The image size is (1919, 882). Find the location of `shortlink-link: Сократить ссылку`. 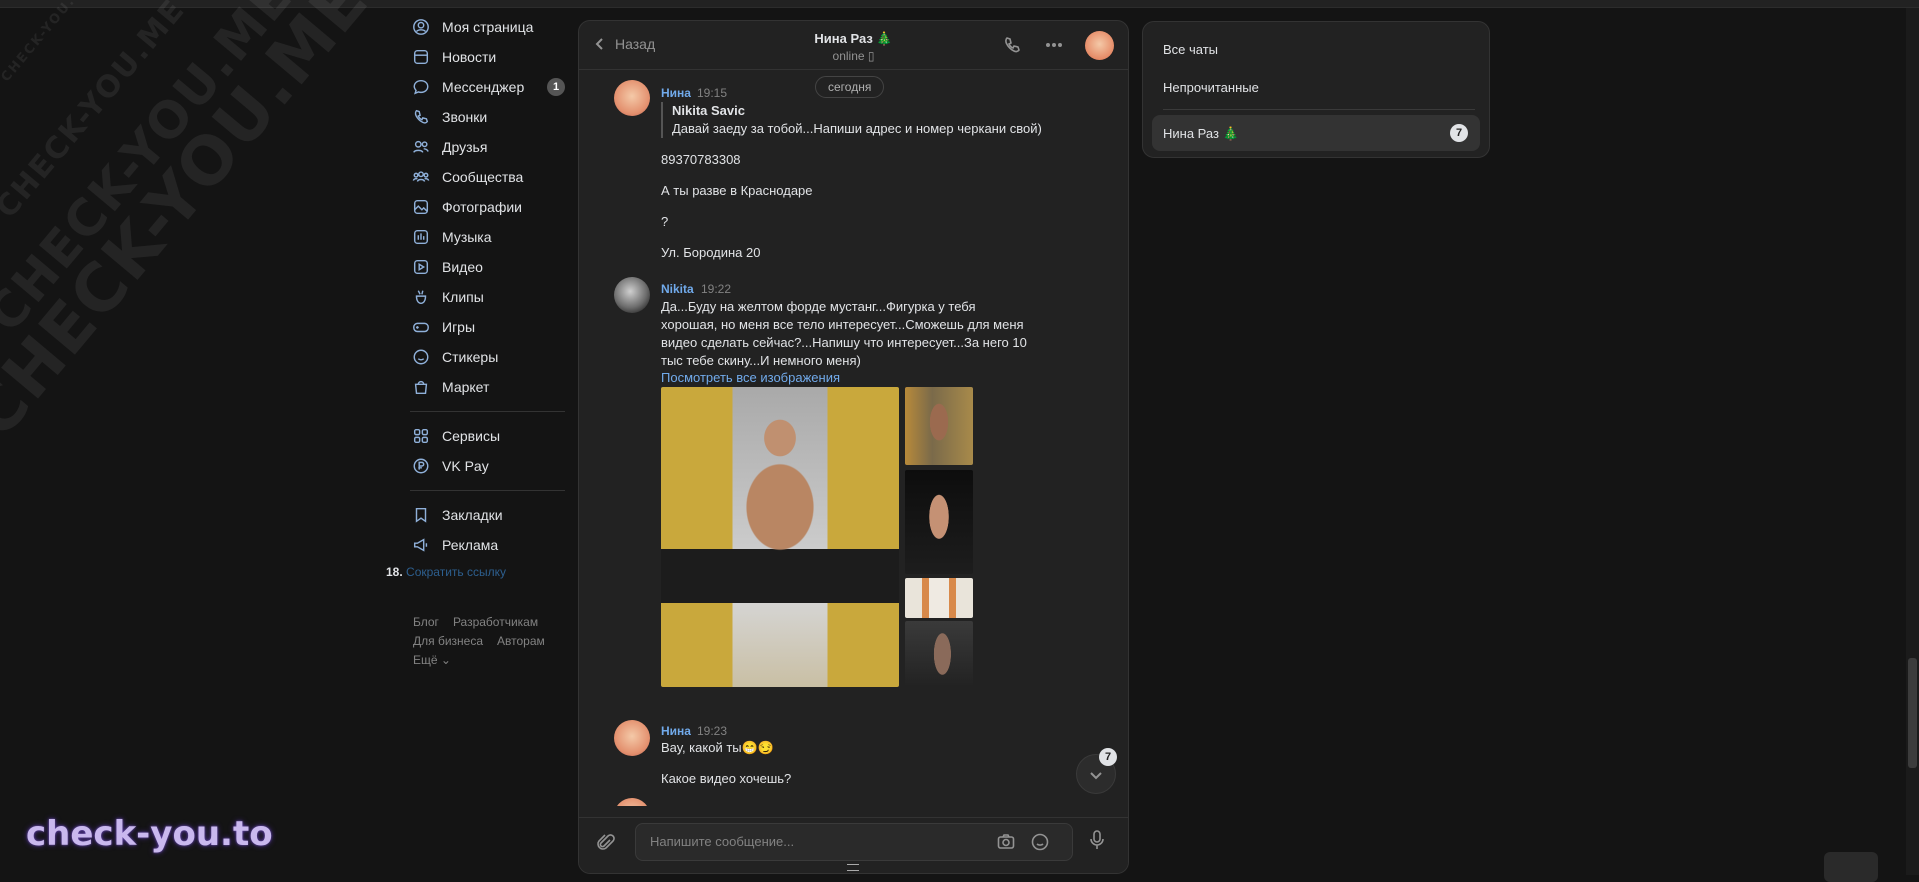

shortlink-link: Сократить ссылку is located at coordinates (456, 572).